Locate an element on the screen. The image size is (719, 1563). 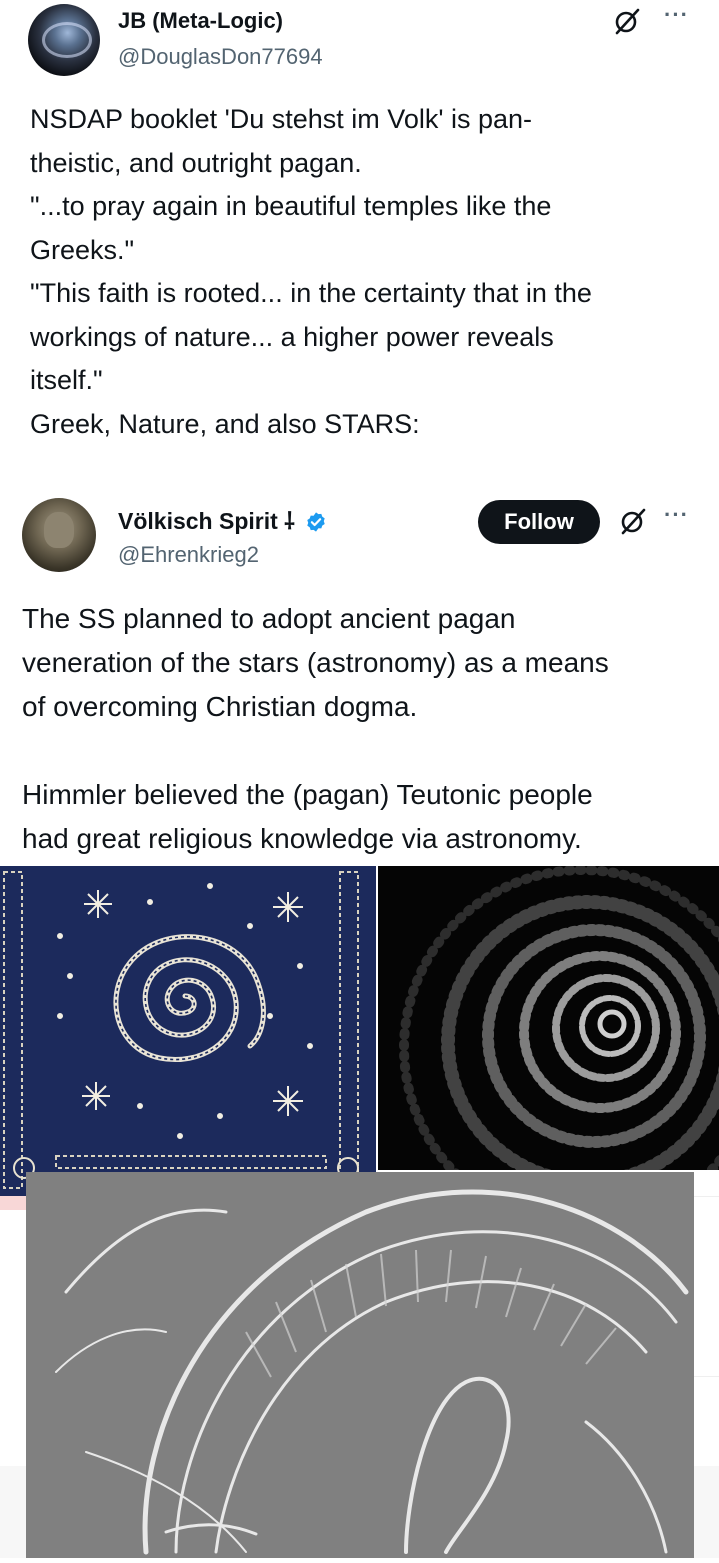
quoted-text-line: of overcoming Christian dogma. is located at coordinates (220, 706).